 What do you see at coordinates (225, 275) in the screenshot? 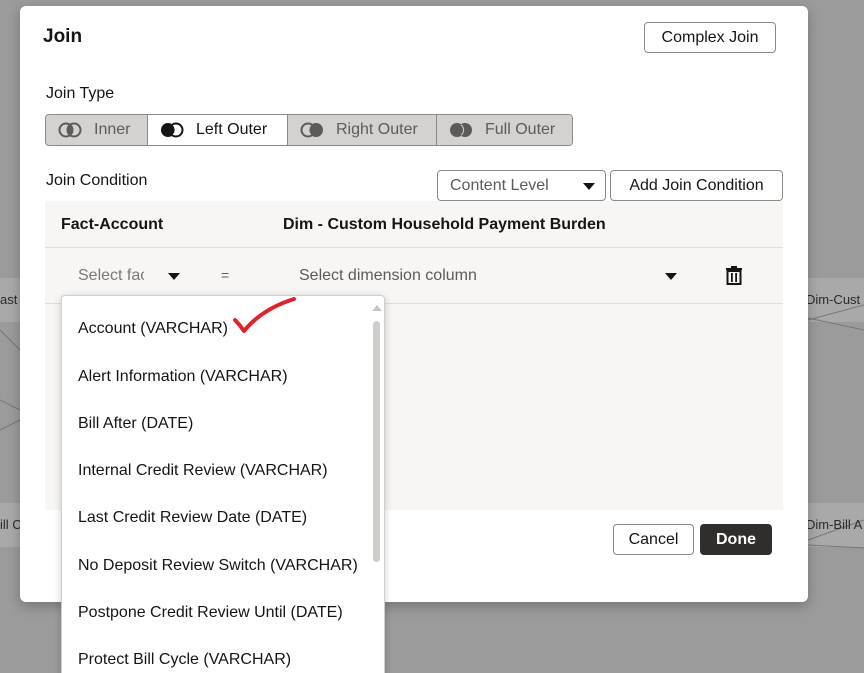
I see `equals-operator: =` at bounding box center [225, 275].